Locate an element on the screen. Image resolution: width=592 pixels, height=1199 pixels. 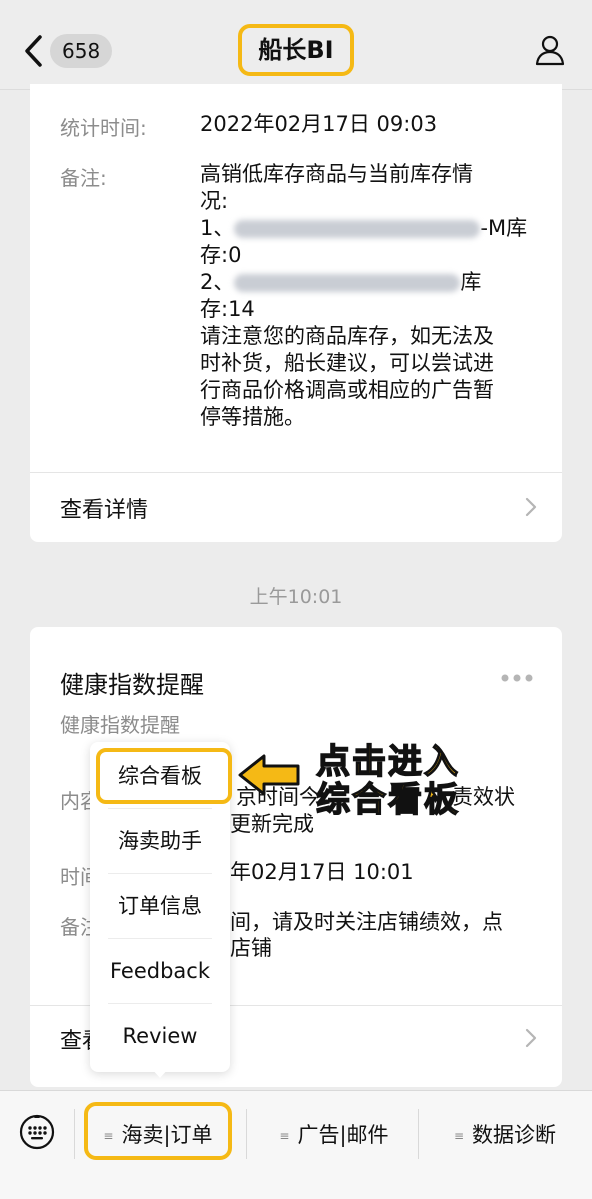
remark-label: 备注: is located at coordinates (83, 178).